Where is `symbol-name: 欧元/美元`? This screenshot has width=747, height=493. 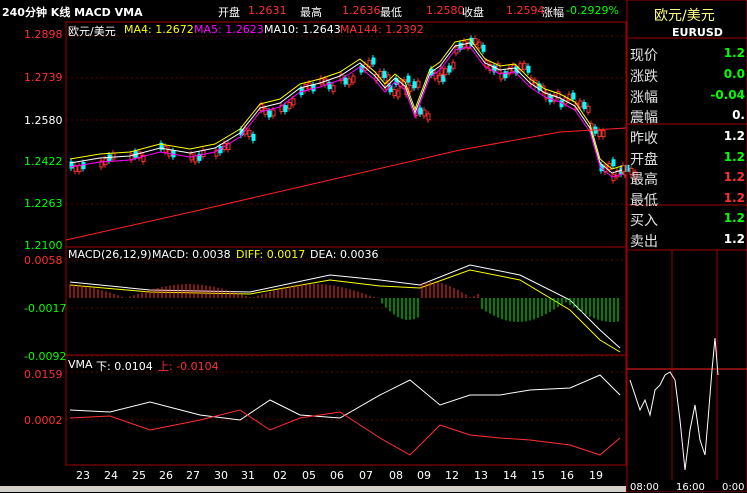
symbol-name: 欧元/美元 is located at coordinates (92, 31).